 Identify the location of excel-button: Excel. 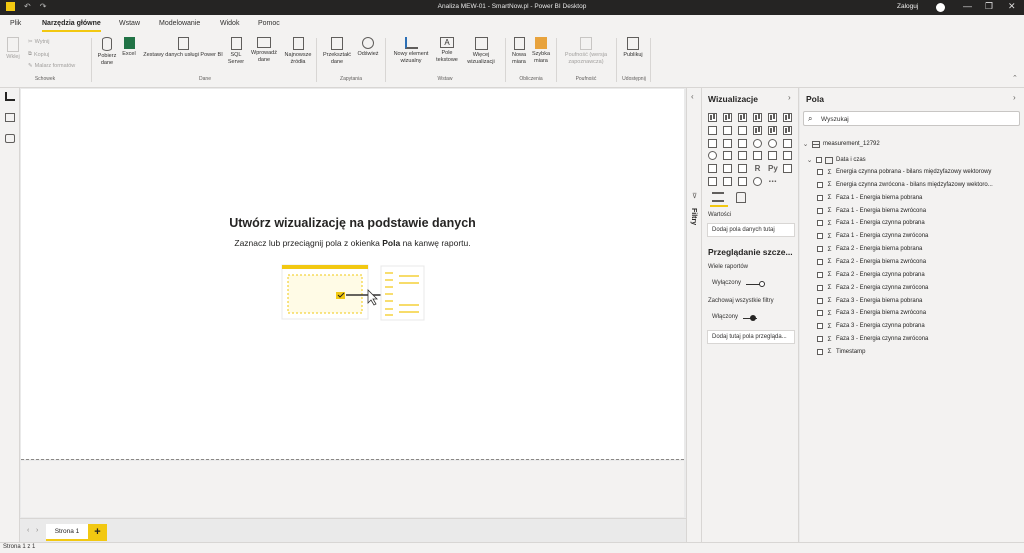
(129, 47).